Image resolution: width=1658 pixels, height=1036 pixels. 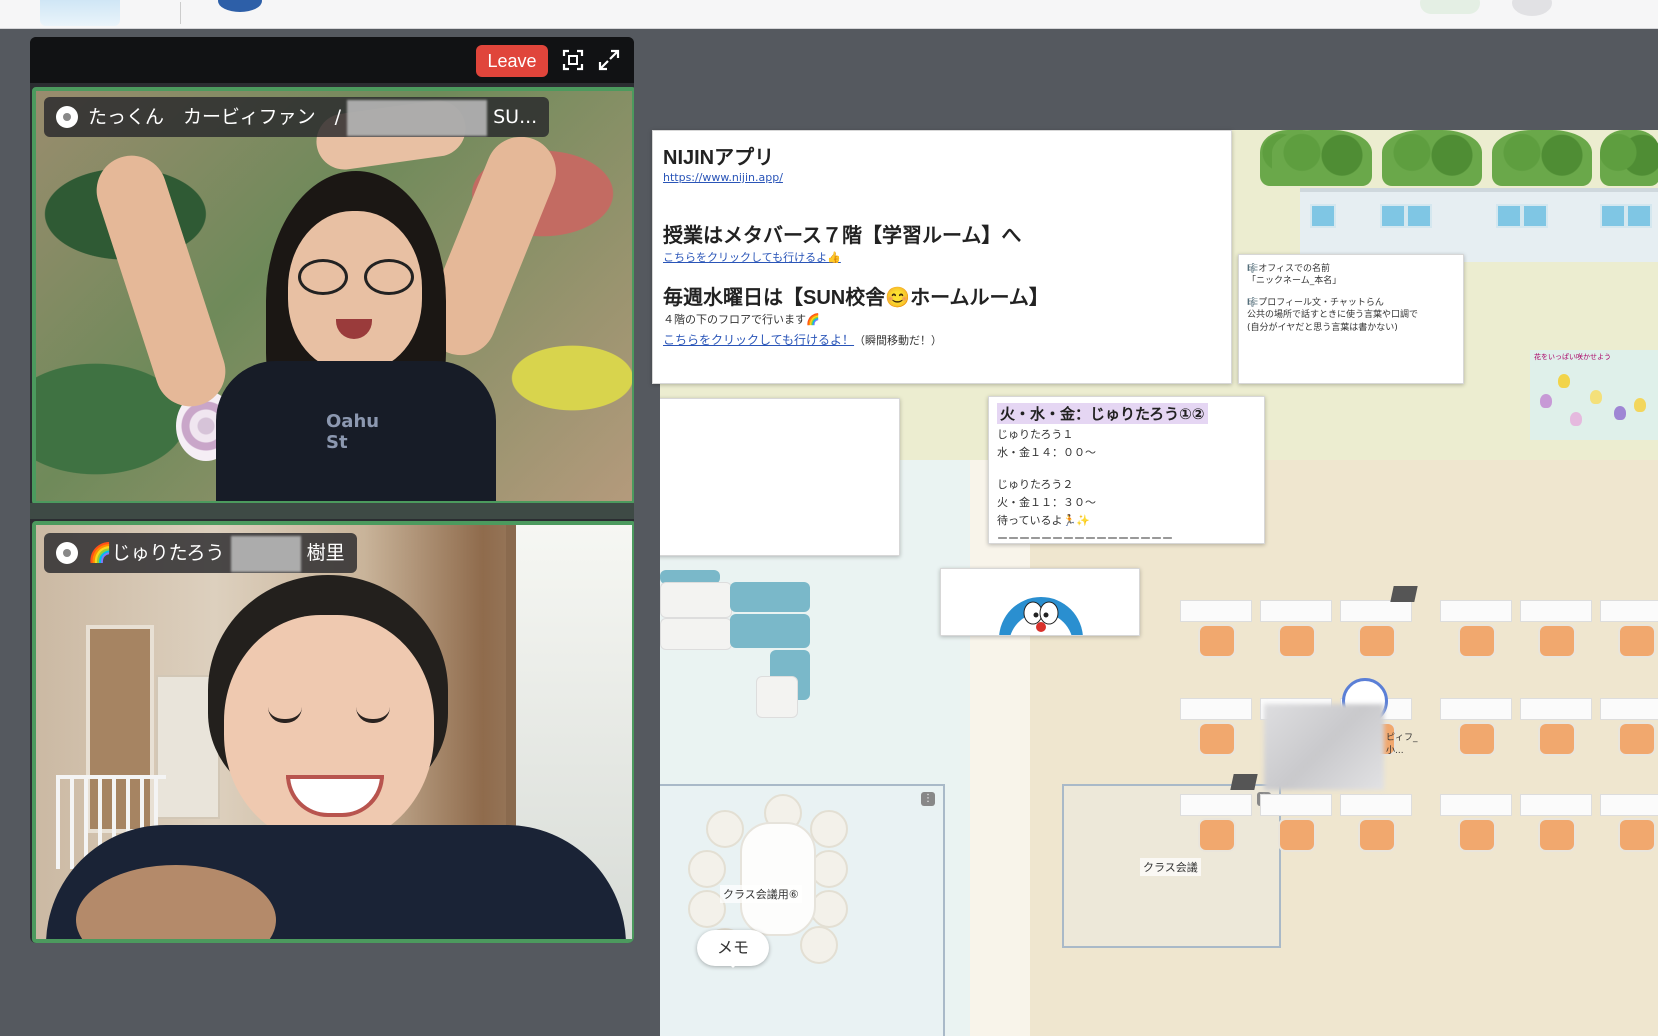 What do you see at coordinates (758, 340) in the screenshot?
I see `homeroom-link: こちらをクリックしても行けるよ！` at bounding box center [758, 340].